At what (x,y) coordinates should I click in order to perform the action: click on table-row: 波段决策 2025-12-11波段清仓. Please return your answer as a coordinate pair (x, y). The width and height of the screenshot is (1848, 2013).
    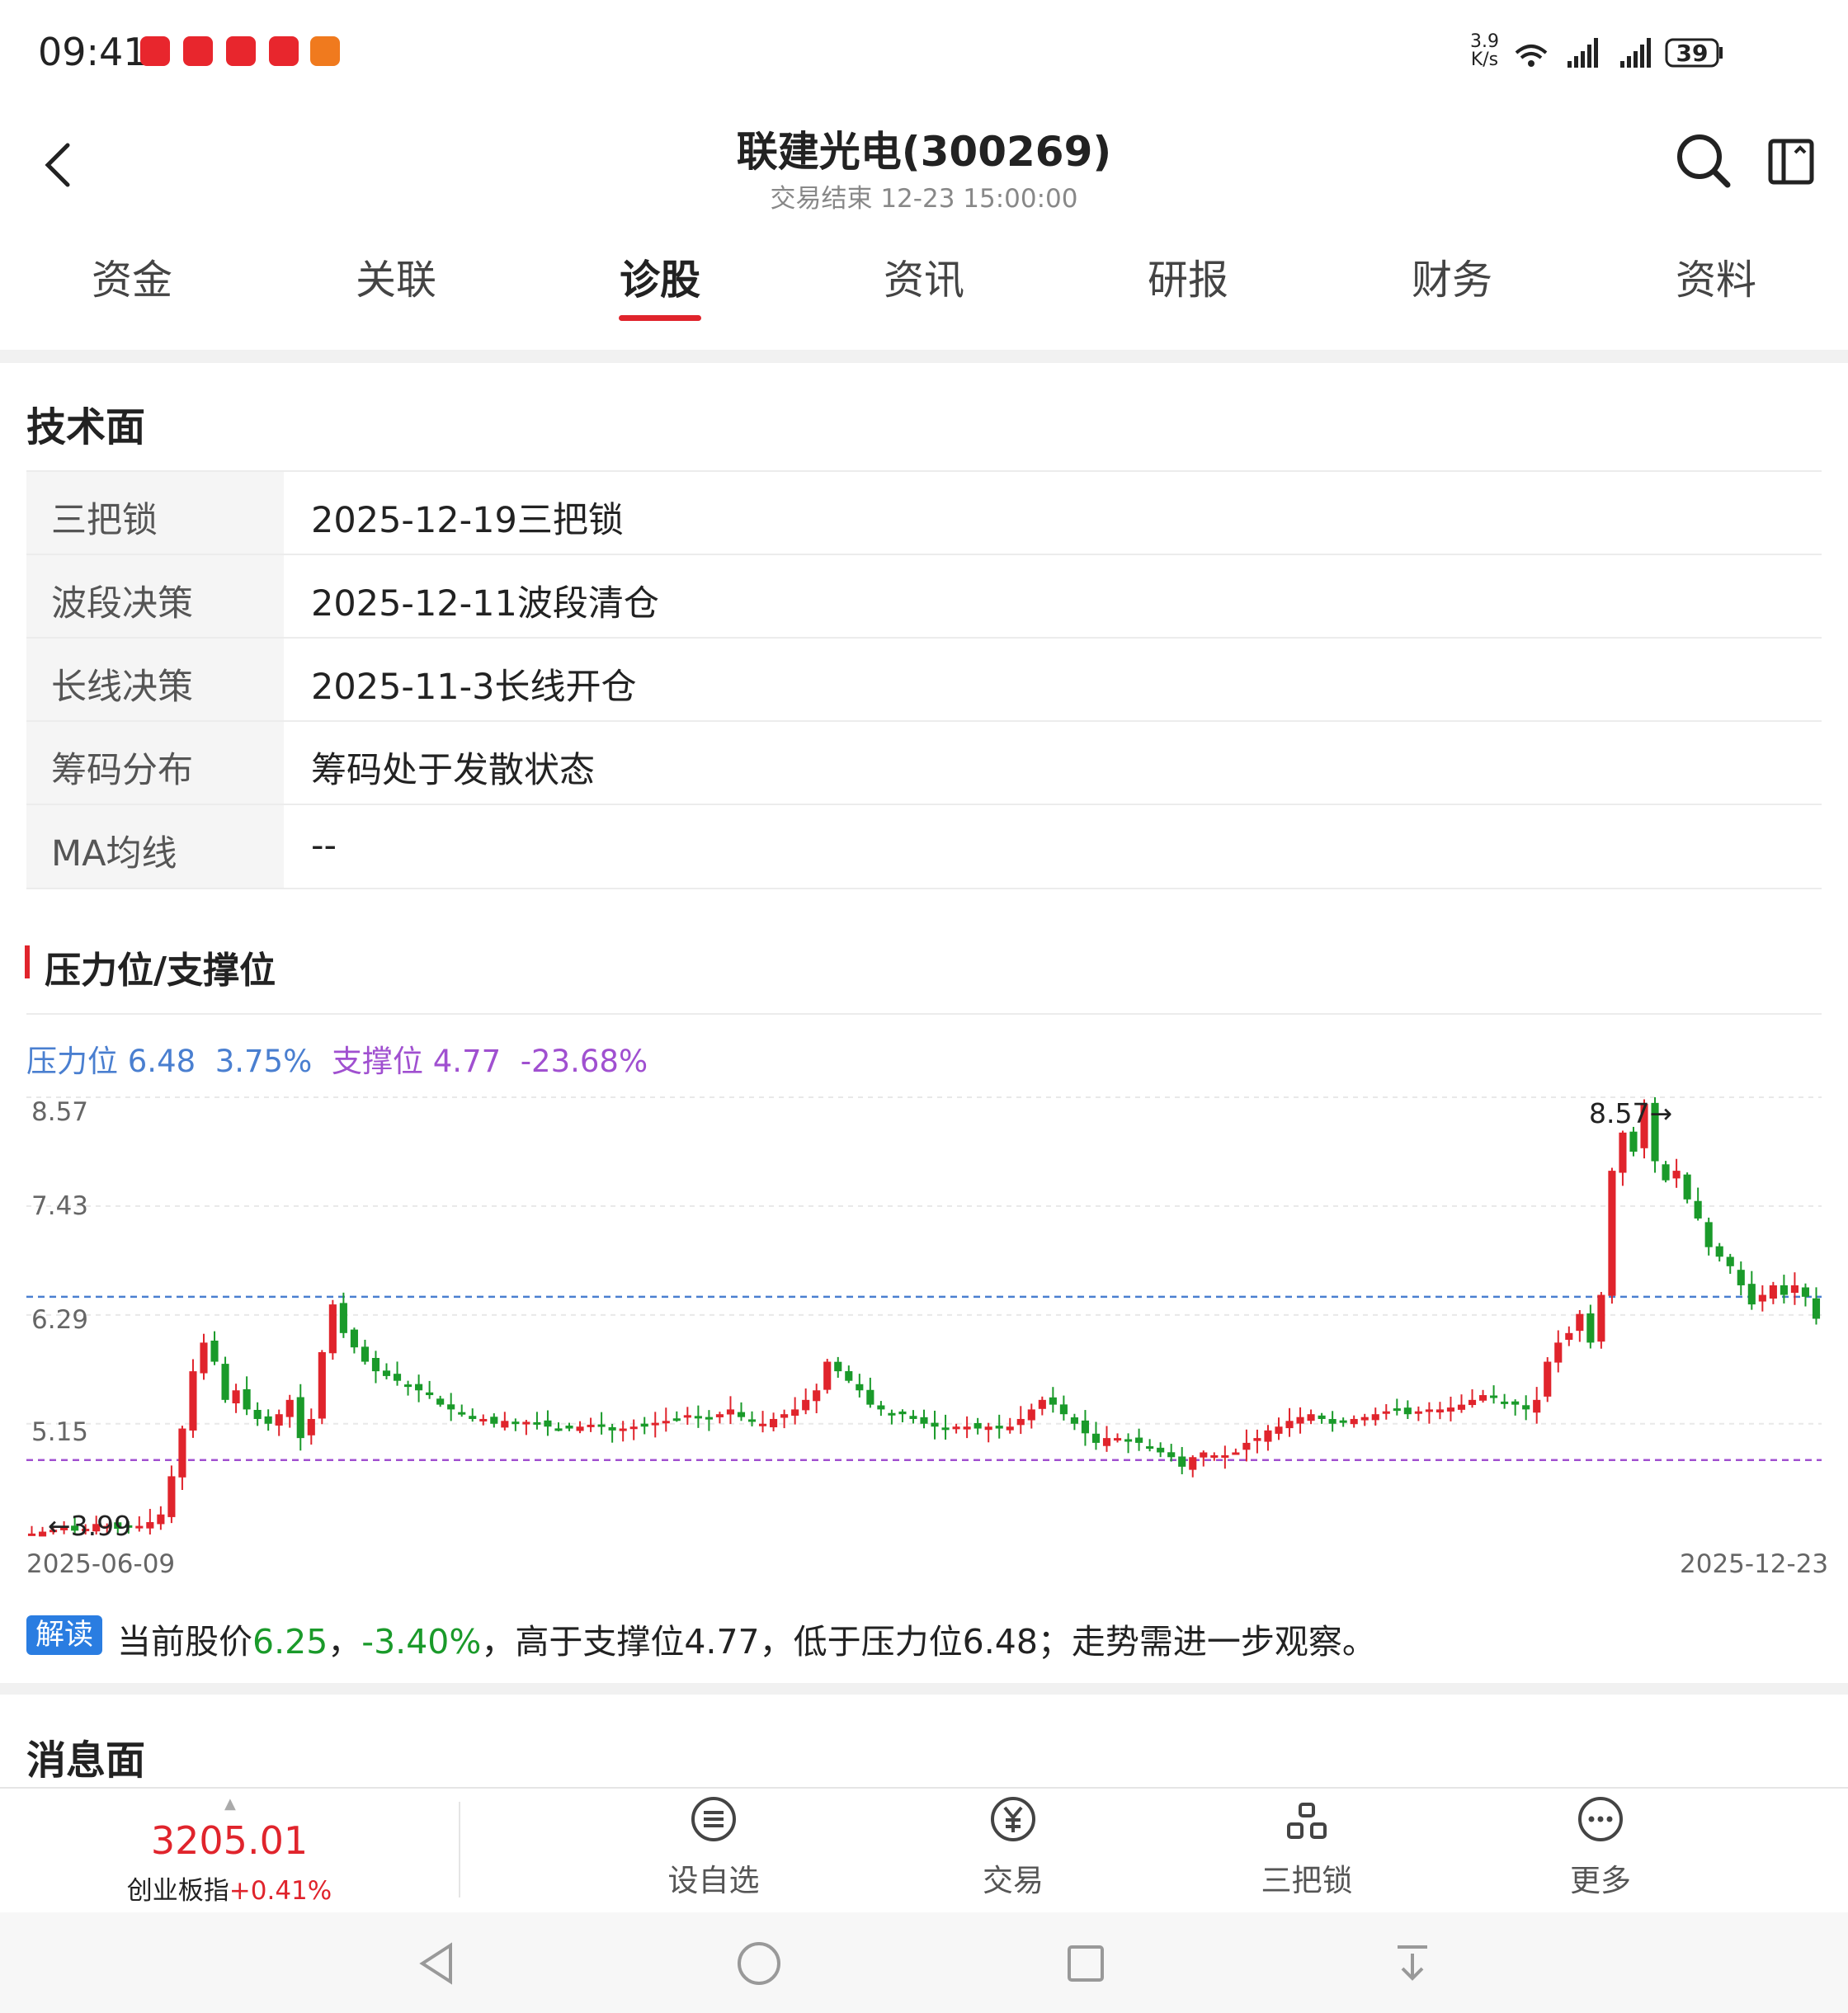
    Looking at the image, I should click on (924, 596).